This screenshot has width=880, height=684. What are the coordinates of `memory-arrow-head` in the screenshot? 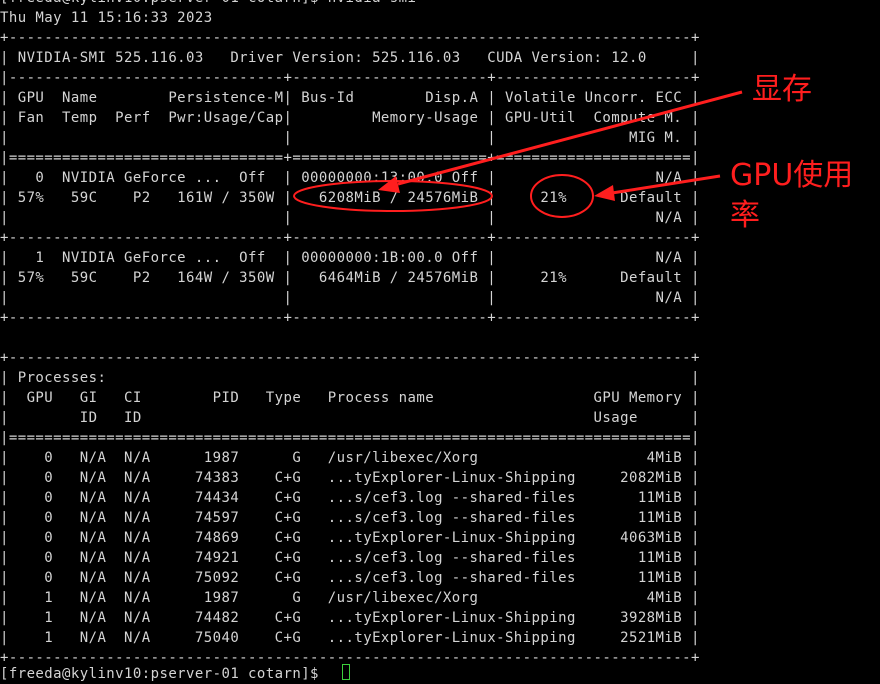 It's located at (389, 184).